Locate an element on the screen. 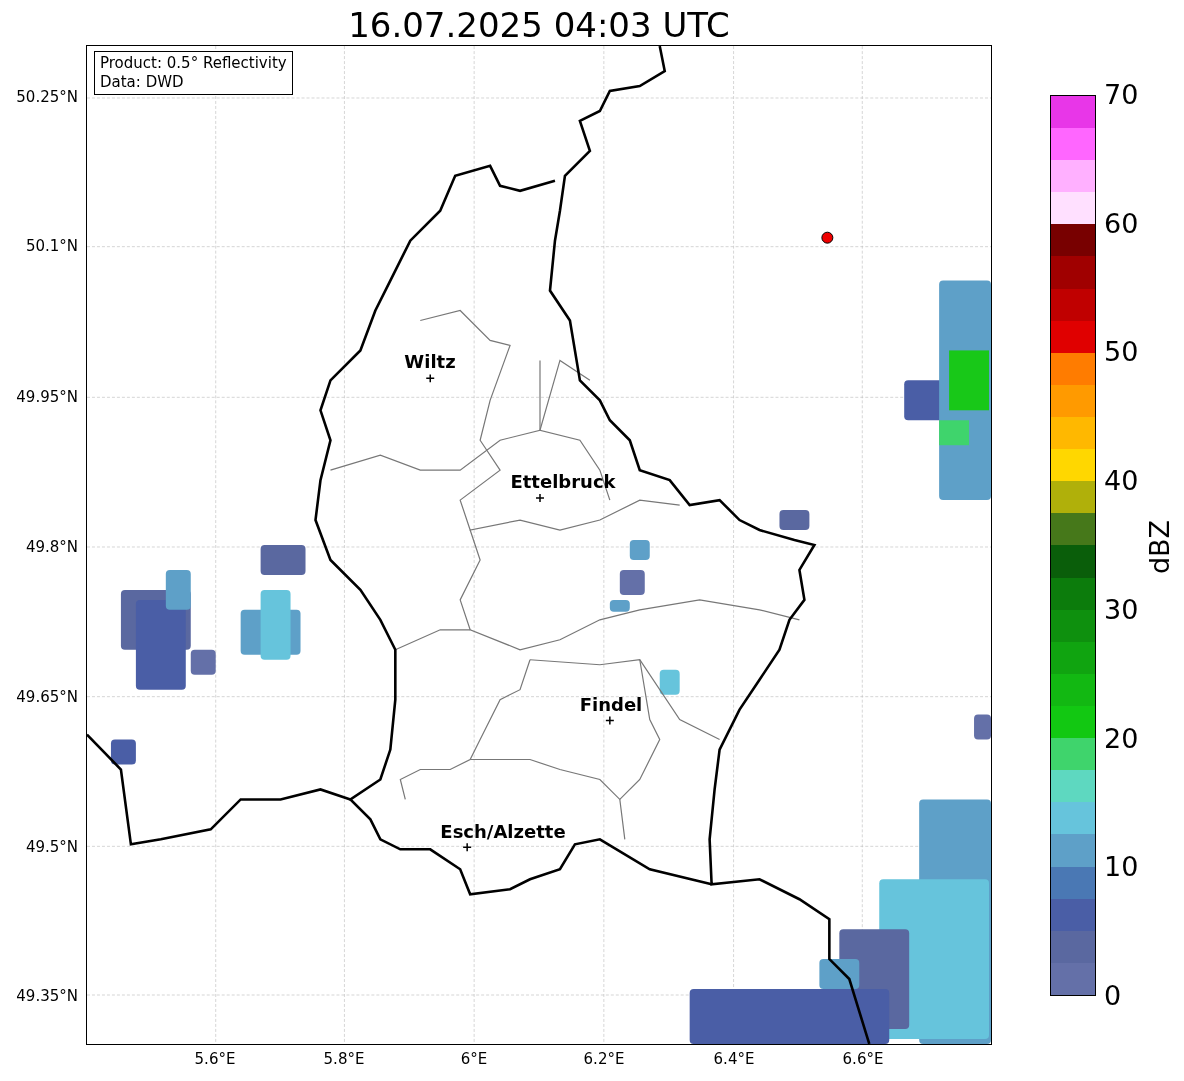 This screenshot has height=1081, width=1184. colorbar-tick-label: 20 is located at coordinates (1121, 738).